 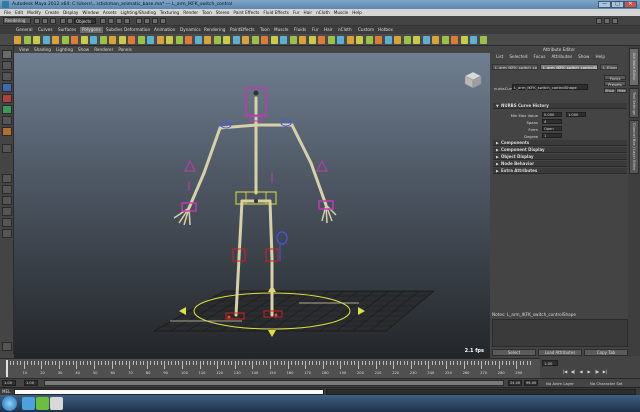 I want to click on shelf-tab-hair: Hair, so click(x=328, y=30).